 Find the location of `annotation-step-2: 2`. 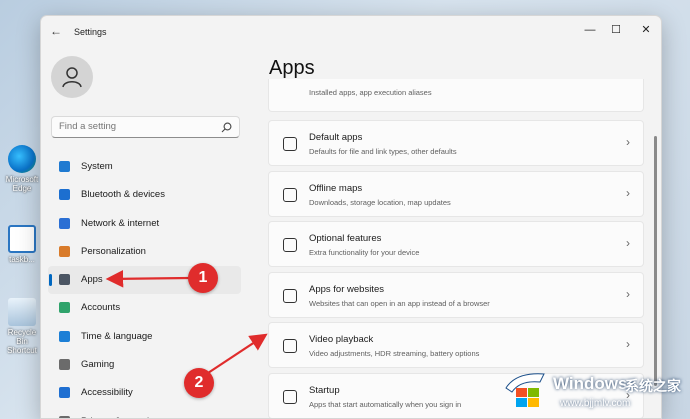

annotation-step-2: 2 is located at coordinates (199, 383).